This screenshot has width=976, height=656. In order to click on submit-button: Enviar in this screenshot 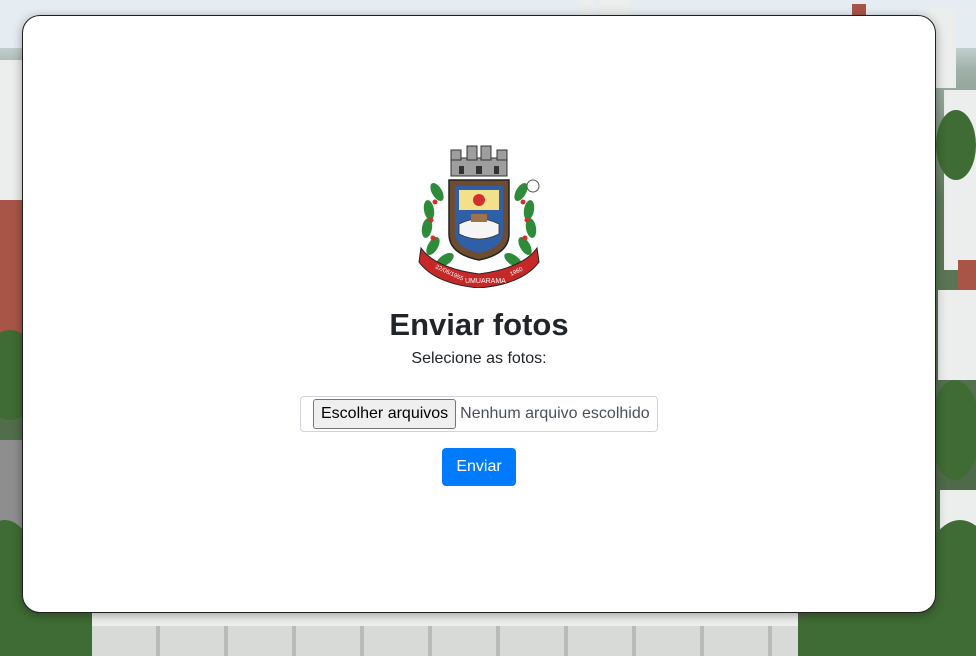, I will do `click(479, 467)`.